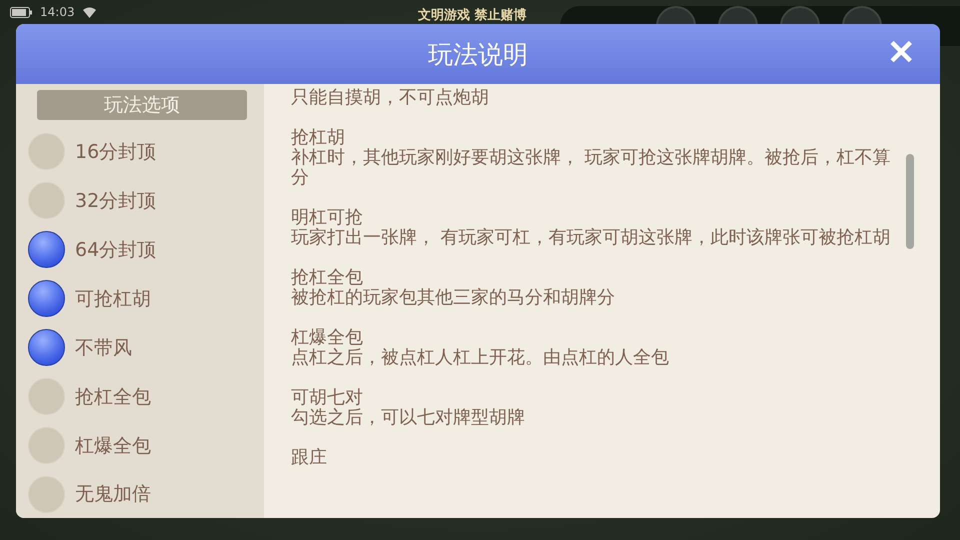 Image resolution: width=960 pixels, height=540 pixels. I want to click on battery-icon, so click(21, 12).